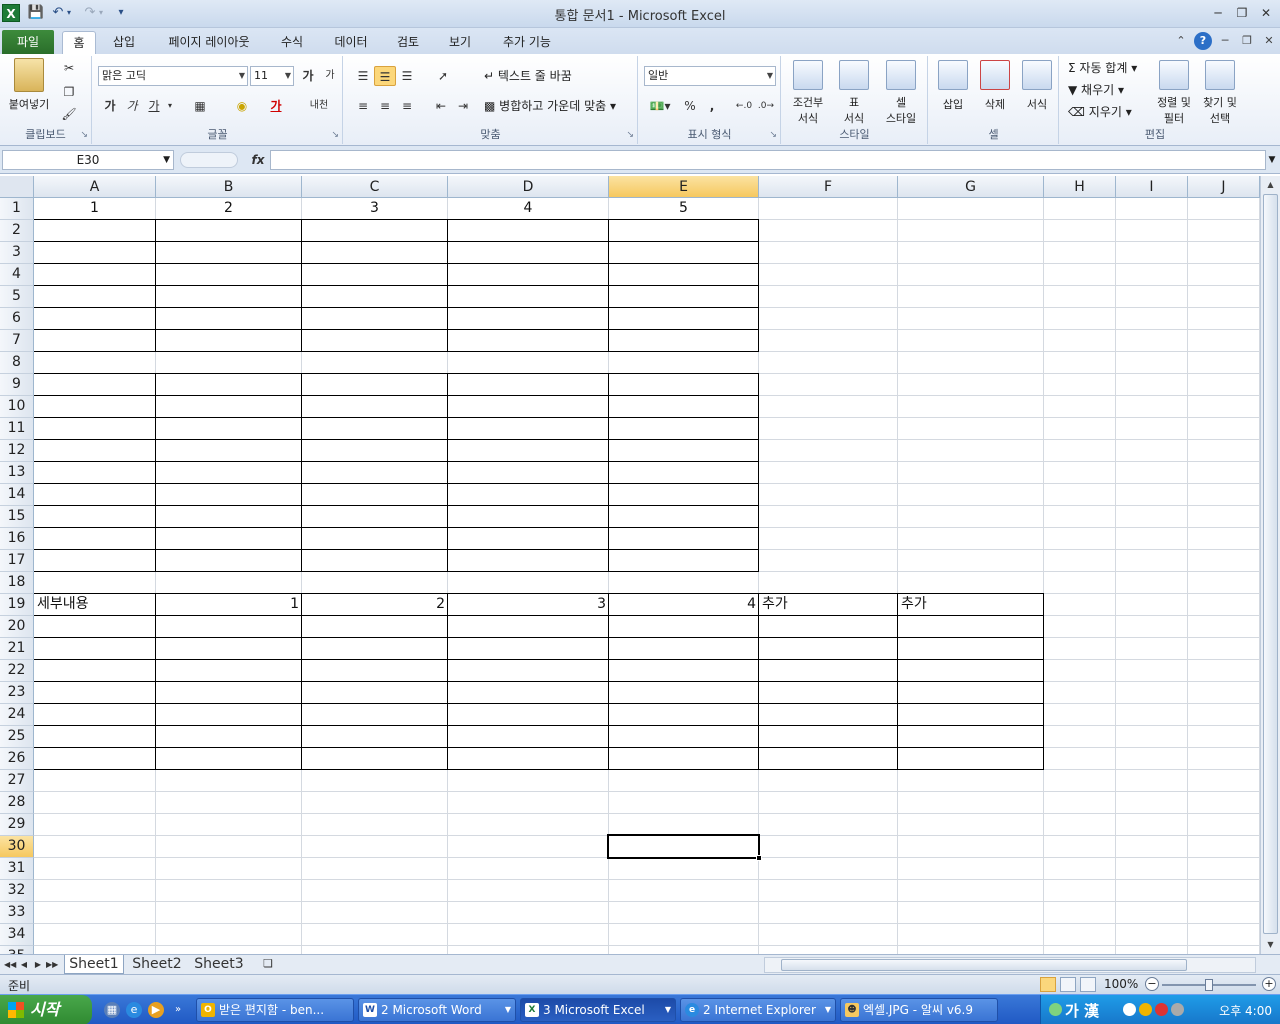 The width and height of the screenshot is (1280, 1024). What do you see at coordinates (17, 495) in the screenshot?
I see `row-header-14: 14` at bounding box center [17, 495].